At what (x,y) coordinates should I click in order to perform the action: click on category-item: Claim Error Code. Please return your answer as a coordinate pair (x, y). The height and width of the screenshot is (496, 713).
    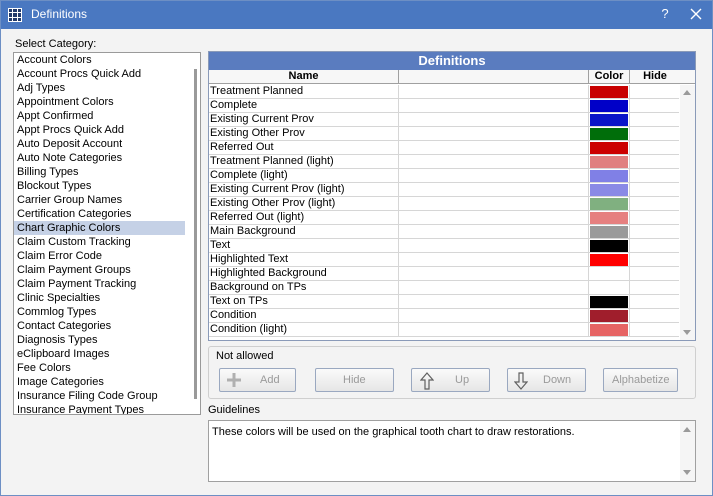
    Looking at the image, I should click on (99, 256).